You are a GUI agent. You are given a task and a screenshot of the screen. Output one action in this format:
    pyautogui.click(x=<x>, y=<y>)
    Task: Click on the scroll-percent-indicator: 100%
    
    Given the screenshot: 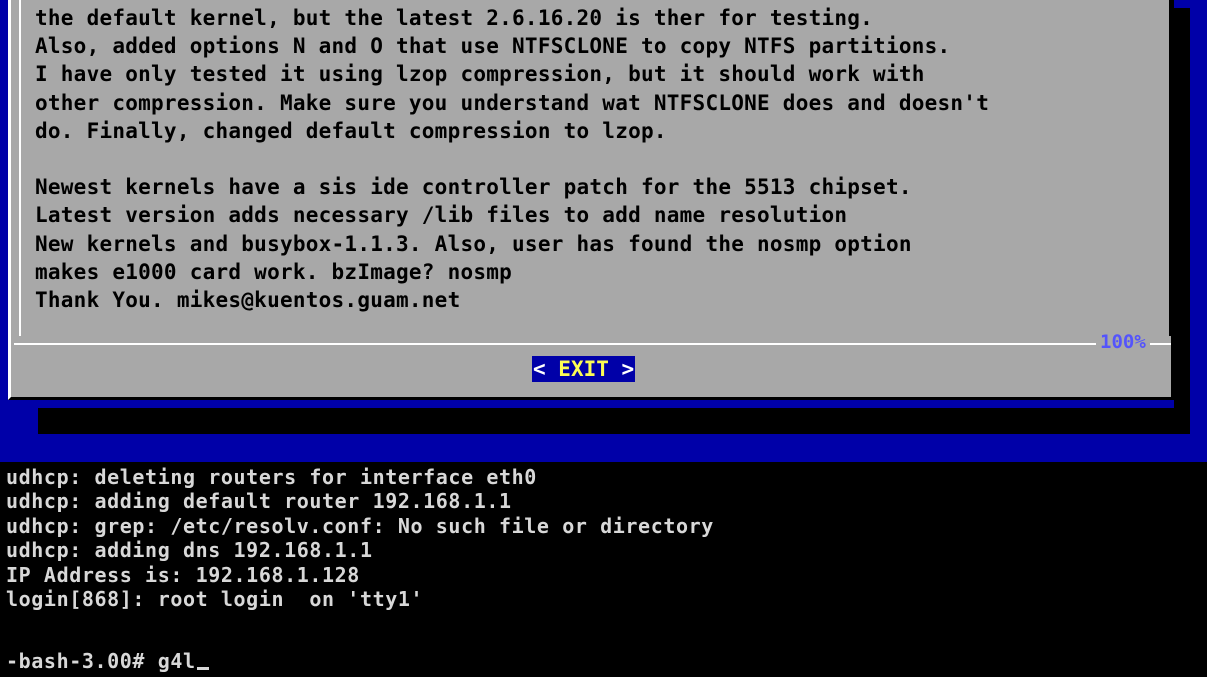 What is the action you would take?
    pyautogui.click(x=1123, y=342)
    